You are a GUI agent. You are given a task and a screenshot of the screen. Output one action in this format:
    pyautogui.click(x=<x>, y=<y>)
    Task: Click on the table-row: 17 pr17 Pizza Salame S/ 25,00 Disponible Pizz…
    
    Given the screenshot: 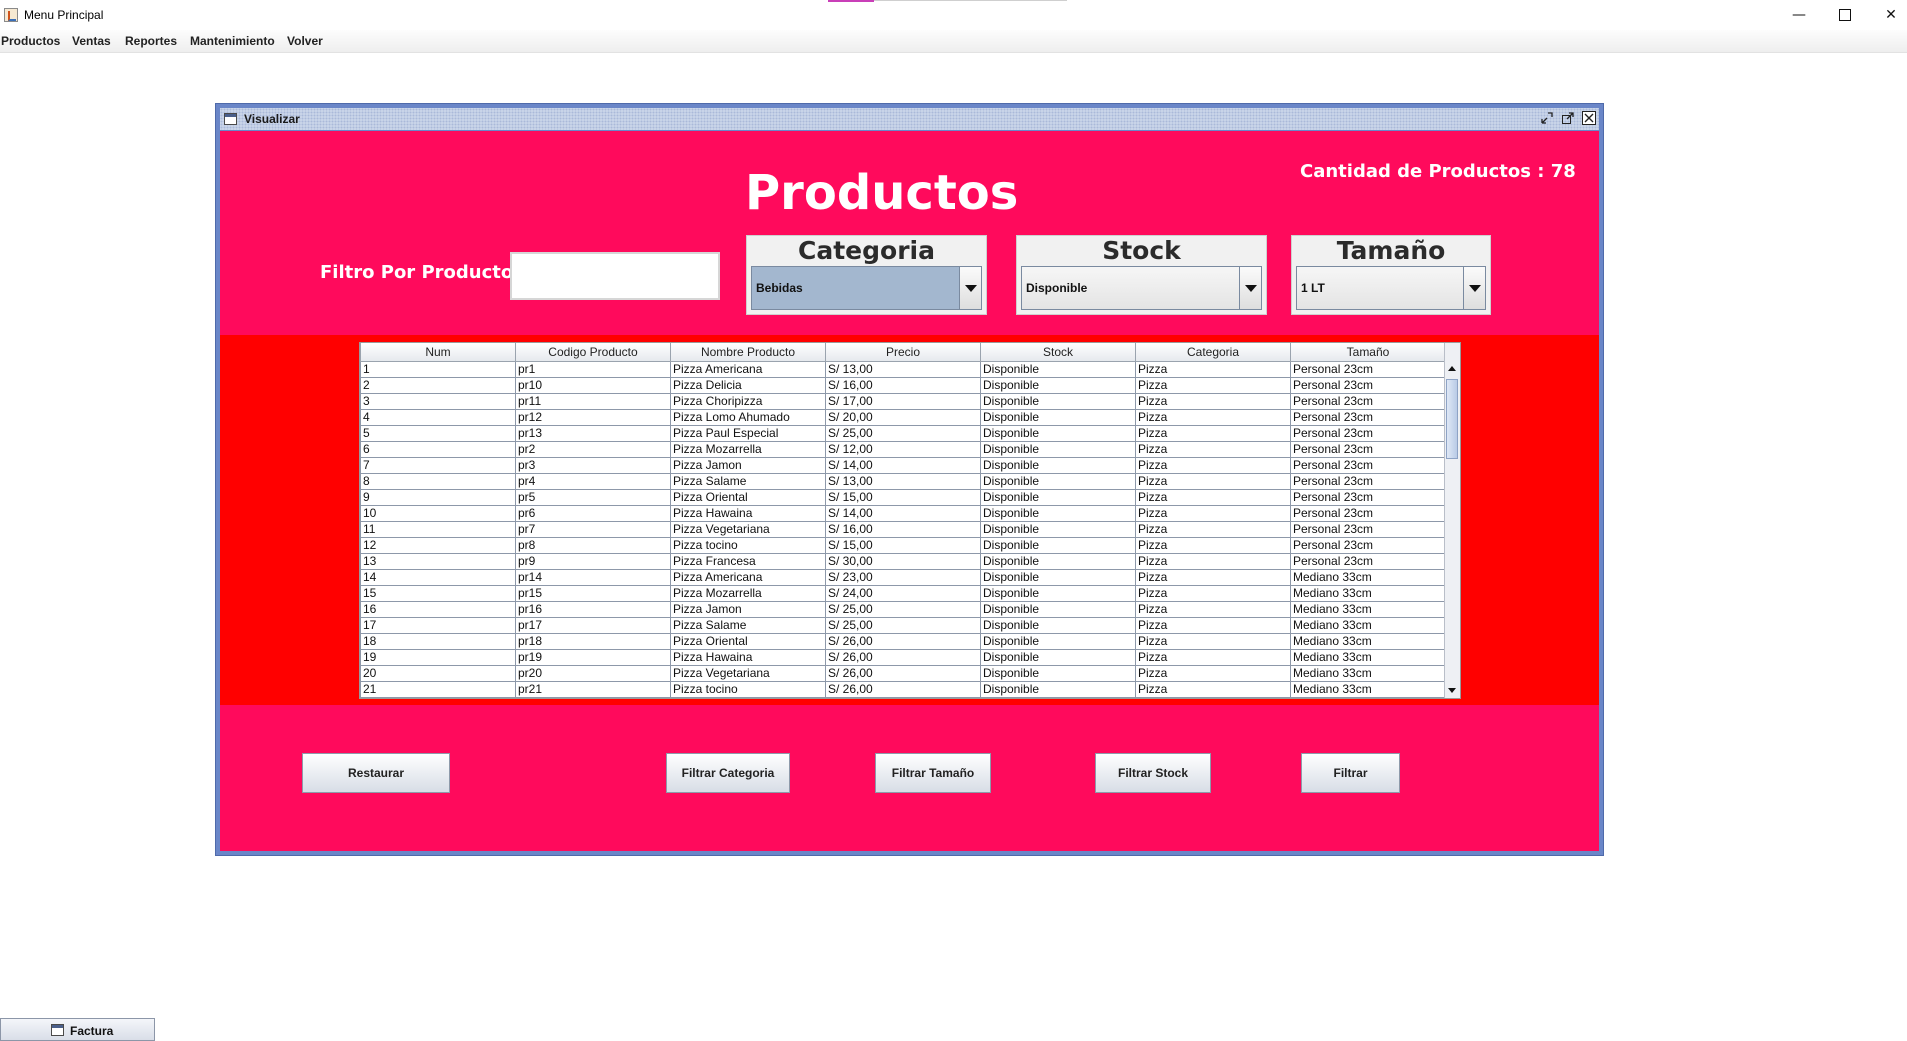 What is the action you would take?
    pyautogui.click(x=903, y=625)
    